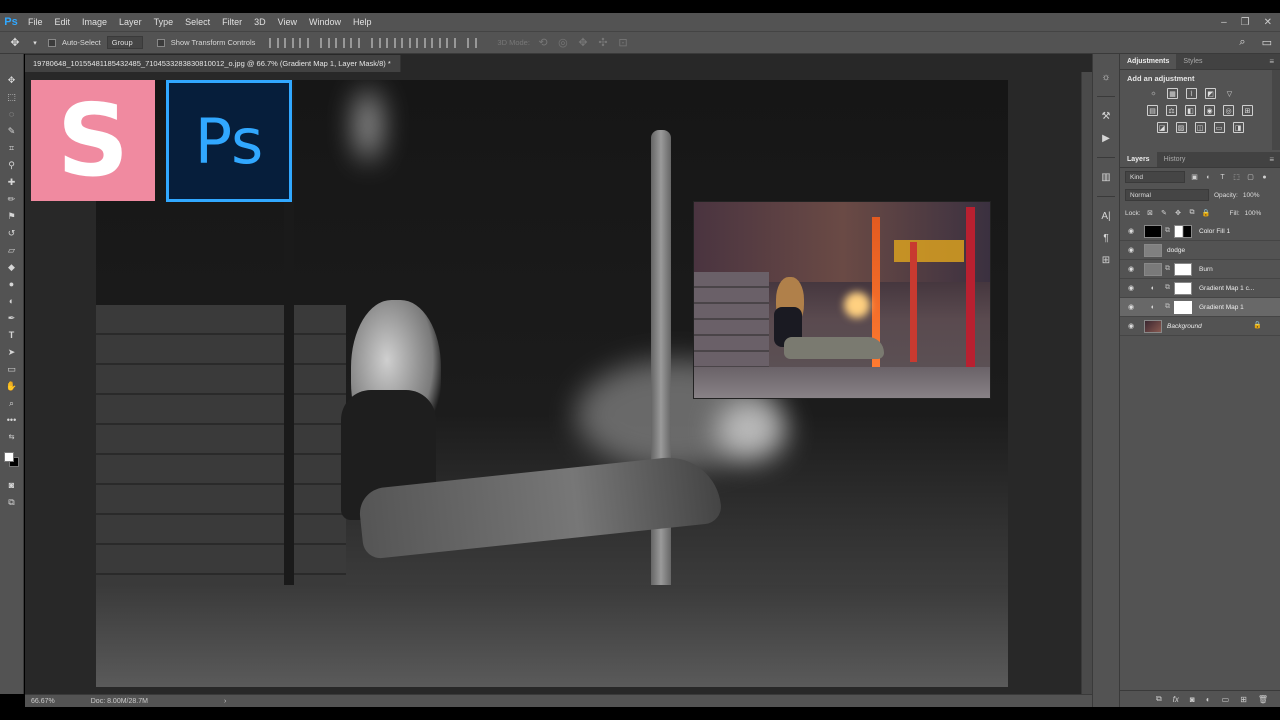 This screenshot has width=1280, height=720. I want to click on eyedropper-tool-icon: ⚲, so click(12, 165).